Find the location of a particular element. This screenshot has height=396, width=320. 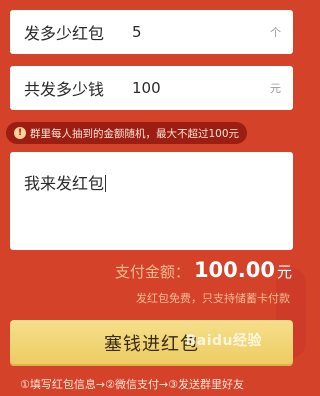

packet-count-field: 发多少红包 5 个 is located at coordinates (151, 32).